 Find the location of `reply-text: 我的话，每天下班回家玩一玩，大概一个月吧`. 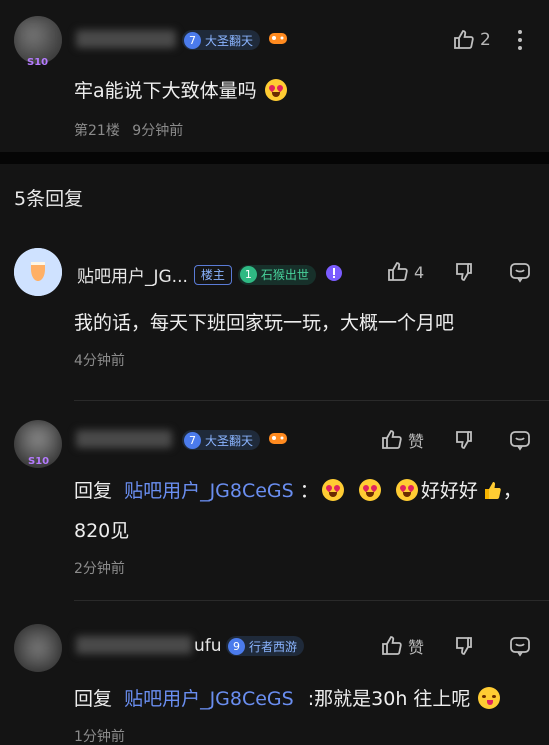

reply-text: 我的话，每天下班回家玩一玩，大概一个月吧 is located at coordinates (264, 323).